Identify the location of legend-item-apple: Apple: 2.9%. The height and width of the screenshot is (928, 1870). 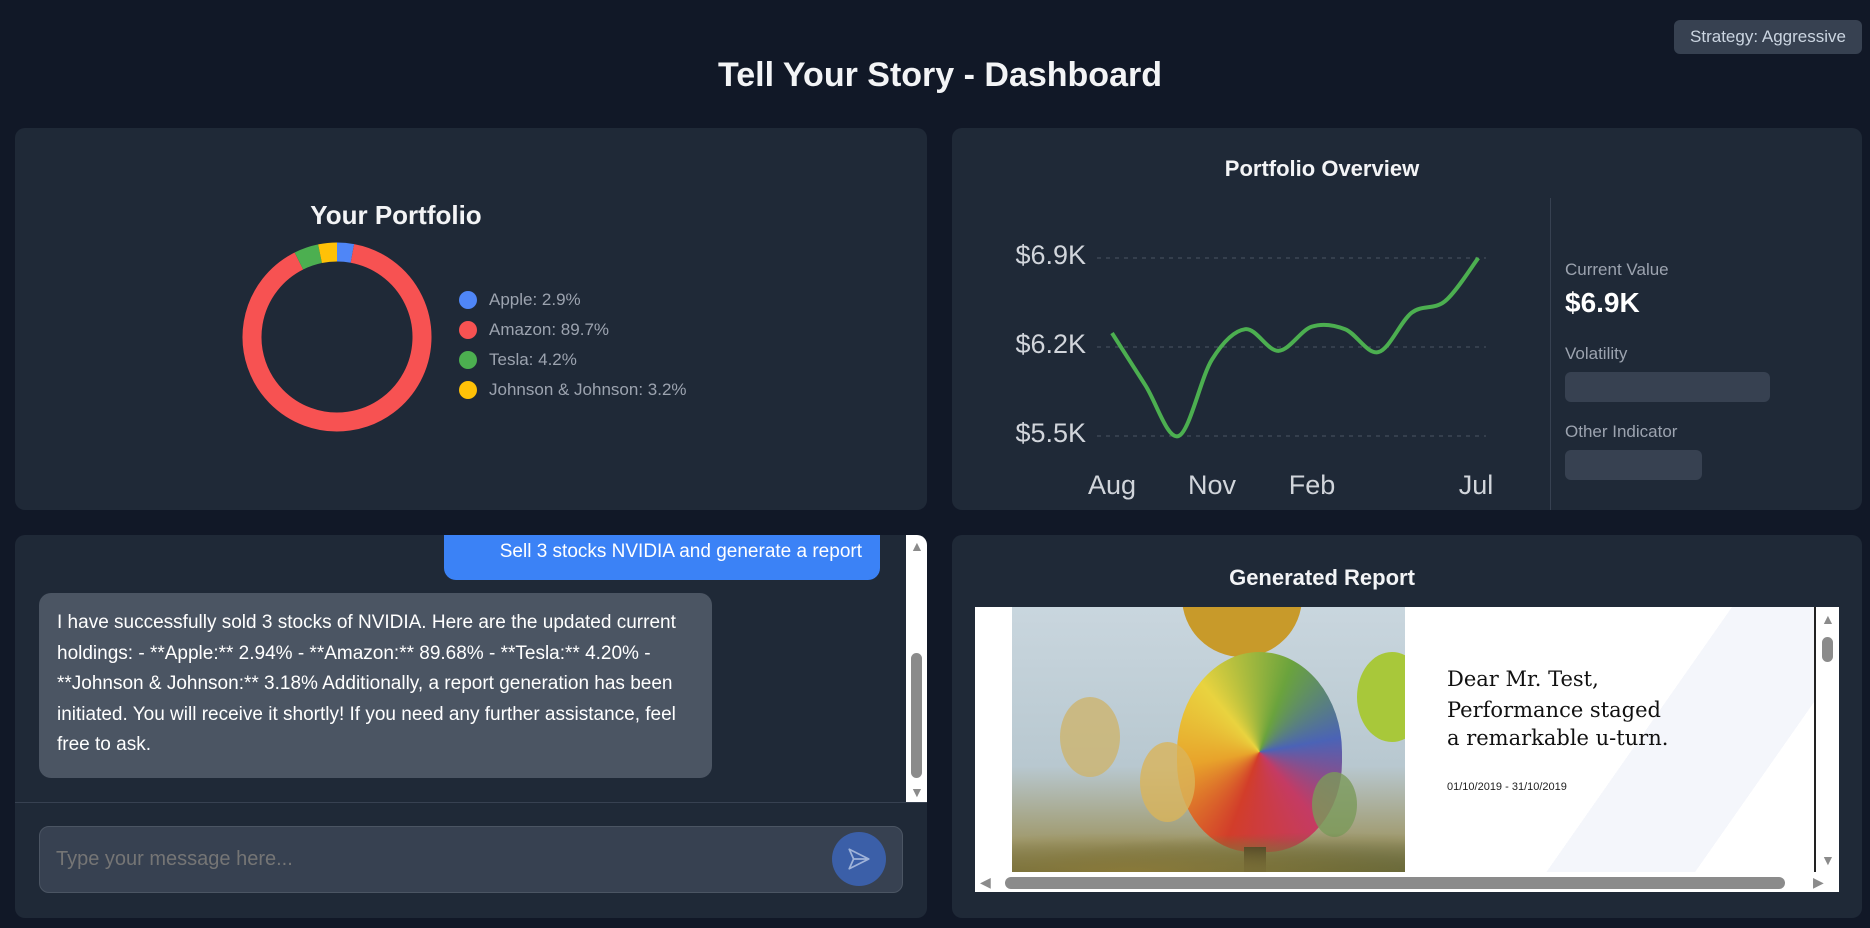
(520, 300).